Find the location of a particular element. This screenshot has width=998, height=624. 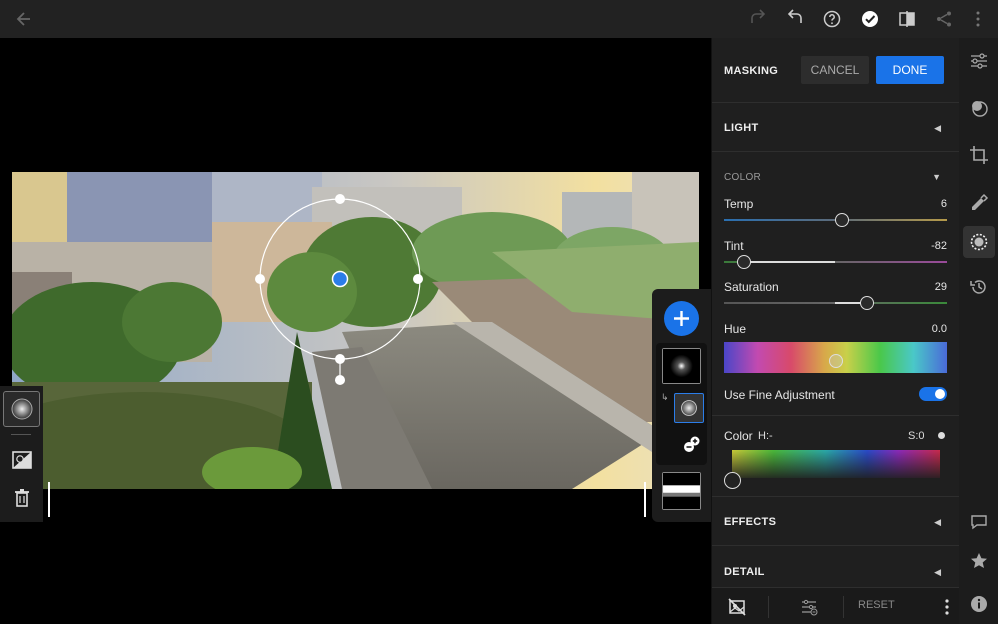

crop-icon is located at coordinates (979, 155).